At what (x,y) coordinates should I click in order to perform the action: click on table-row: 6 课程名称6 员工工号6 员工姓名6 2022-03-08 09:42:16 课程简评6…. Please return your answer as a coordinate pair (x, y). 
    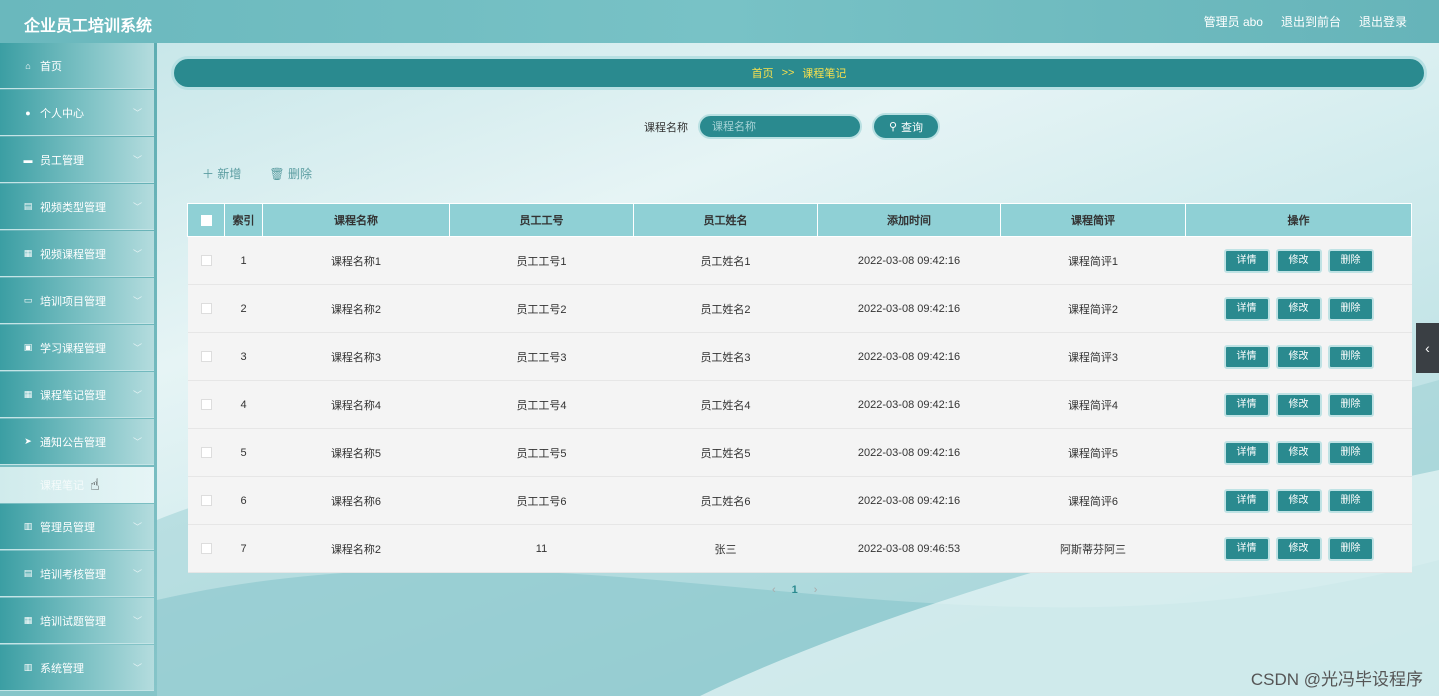
    Looking at the image, I should click on (799, 500).